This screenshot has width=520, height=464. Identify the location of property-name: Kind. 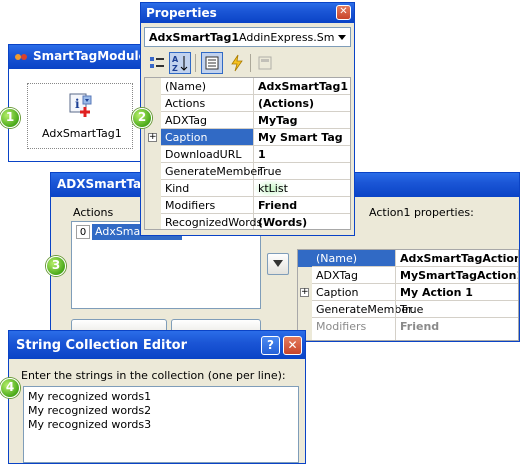
(177, 188).